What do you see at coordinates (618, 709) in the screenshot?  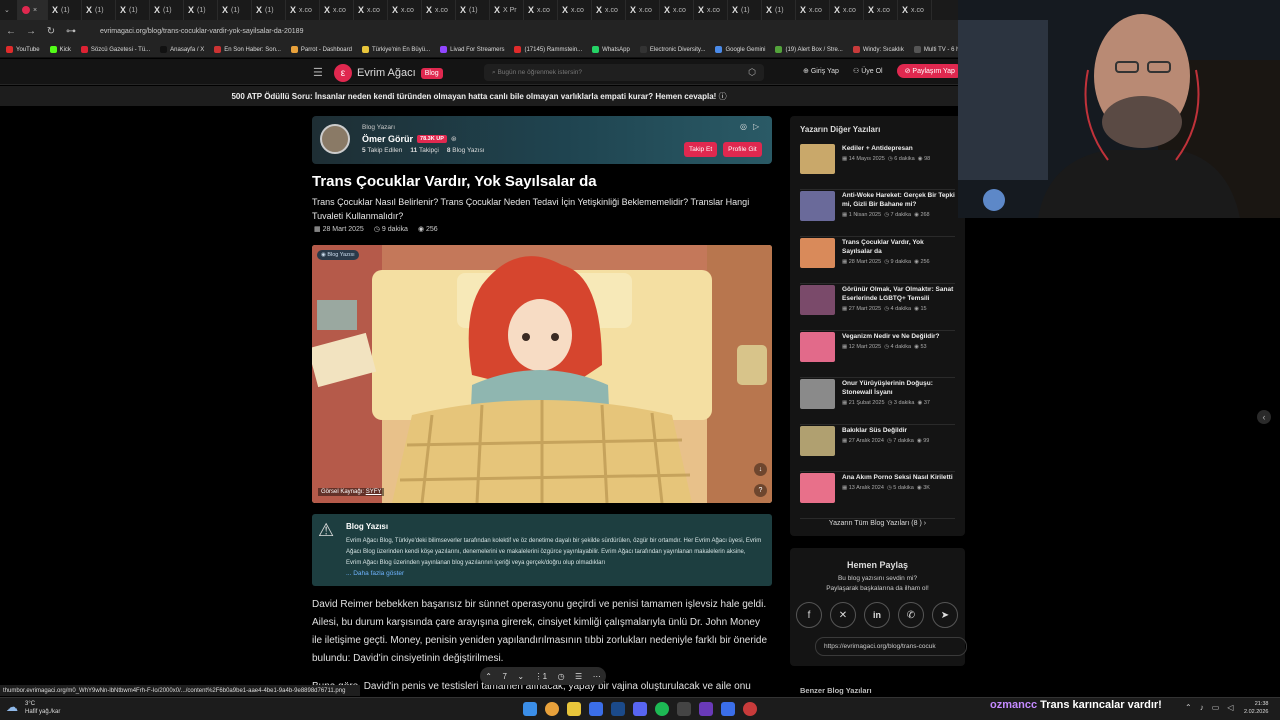 I see `steam-icon` at bounding box center [618, 709].